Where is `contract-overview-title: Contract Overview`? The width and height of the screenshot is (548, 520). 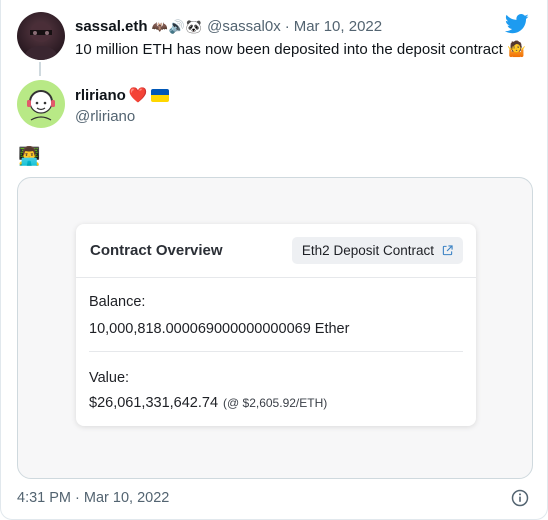
contract-overview-title: Contract Overview is located at coordinates (156, 250).